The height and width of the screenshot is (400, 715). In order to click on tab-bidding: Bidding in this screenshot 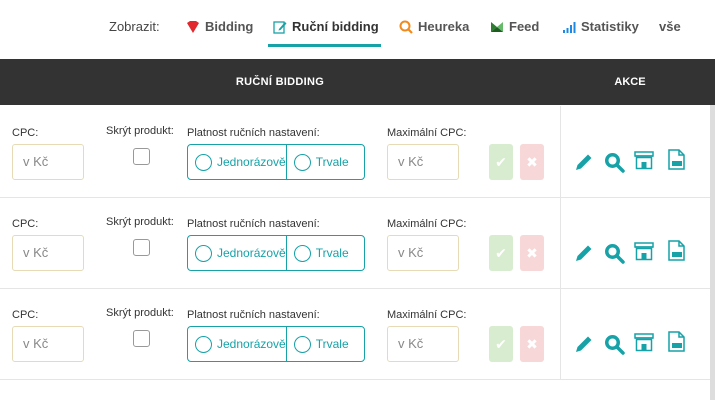, I will do `click(219, 26)`.